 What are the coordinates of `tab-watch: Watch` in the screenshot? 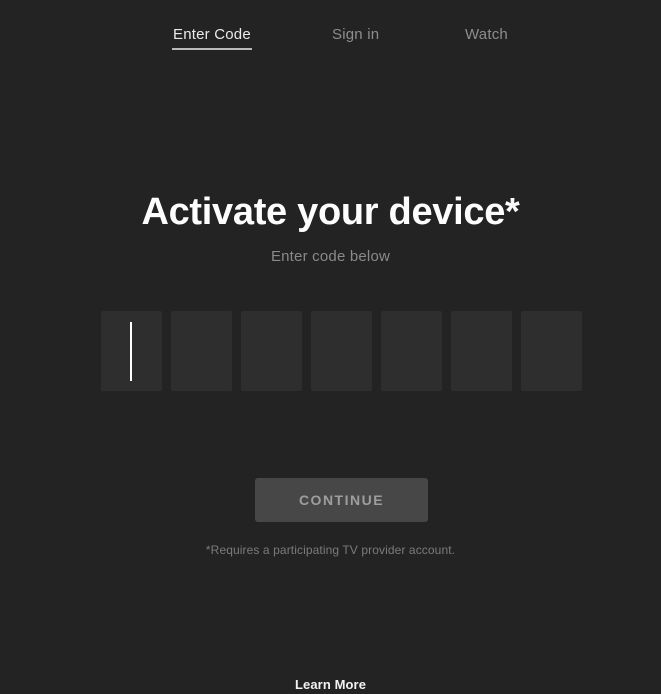 It's located at (486, 38).